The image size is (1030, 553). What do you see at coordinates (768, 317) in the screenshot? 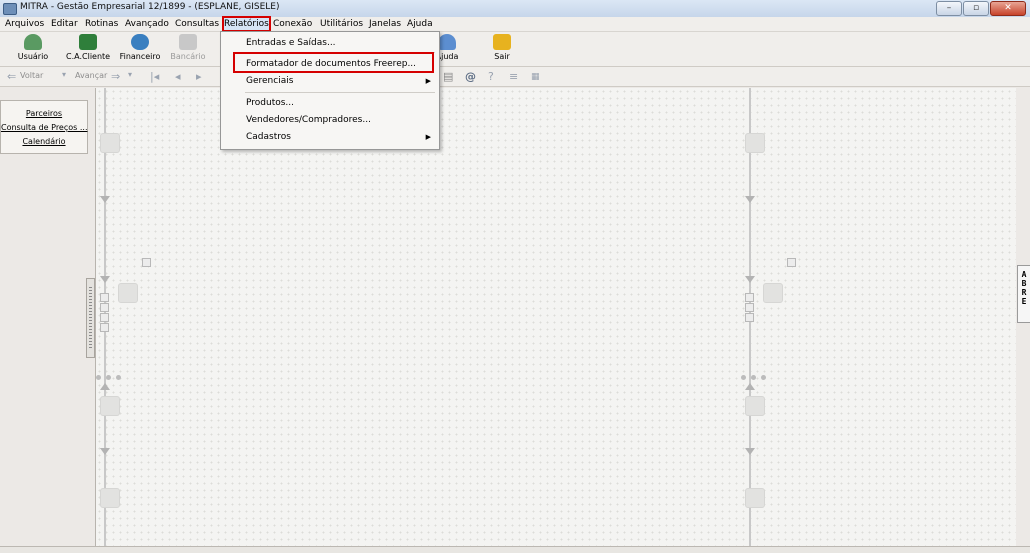
I see `flow-decoration-right` at bounding box center [768, 317].